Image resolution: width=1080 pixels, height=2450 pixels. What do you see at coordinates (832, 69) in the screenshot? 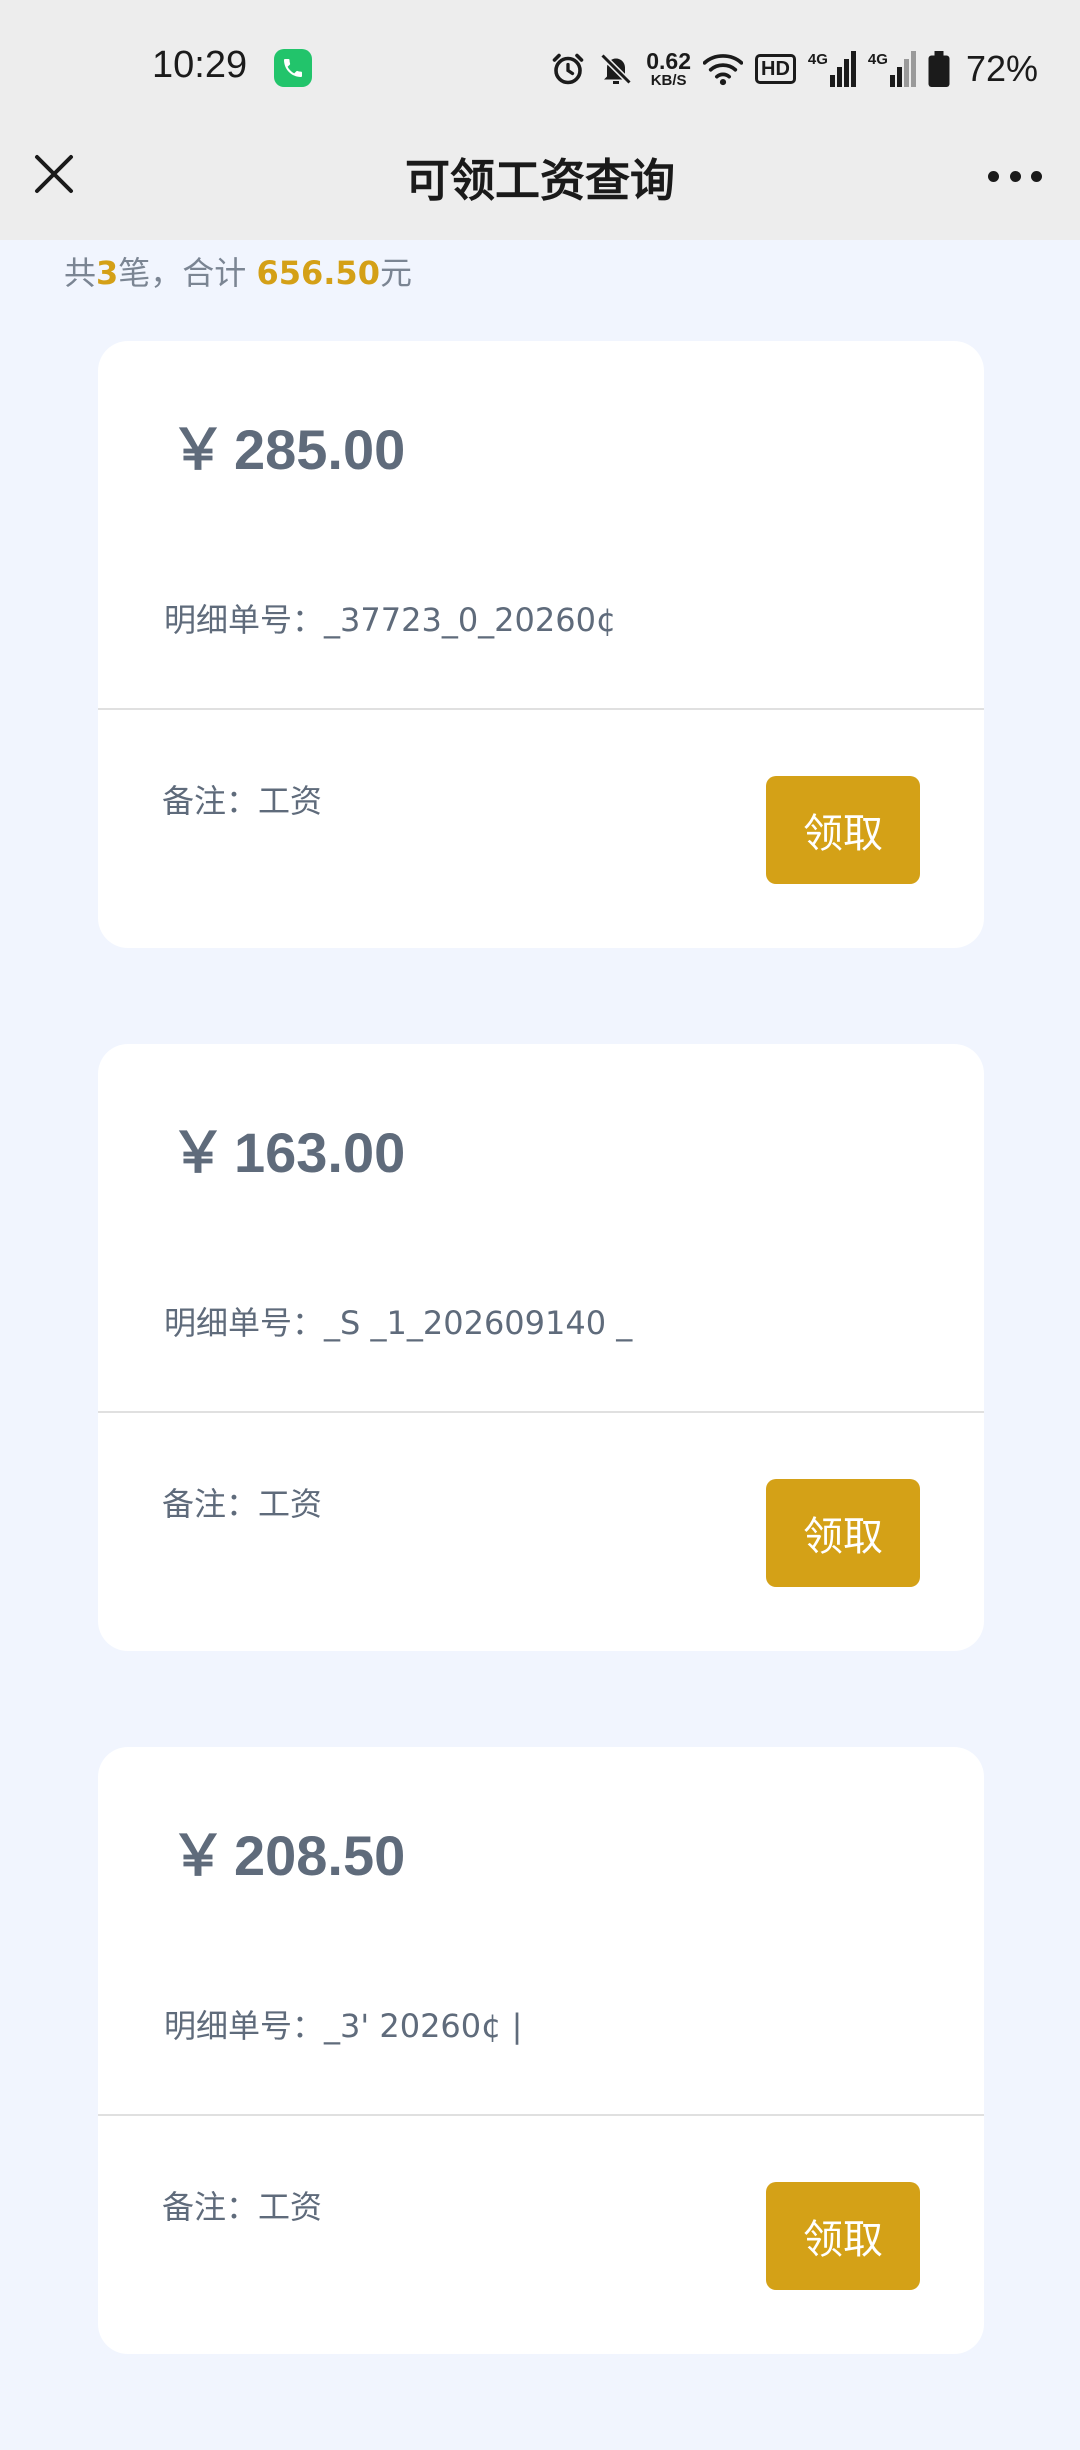
I see `signal-icon: 4G` at bounding box center [832, 69].